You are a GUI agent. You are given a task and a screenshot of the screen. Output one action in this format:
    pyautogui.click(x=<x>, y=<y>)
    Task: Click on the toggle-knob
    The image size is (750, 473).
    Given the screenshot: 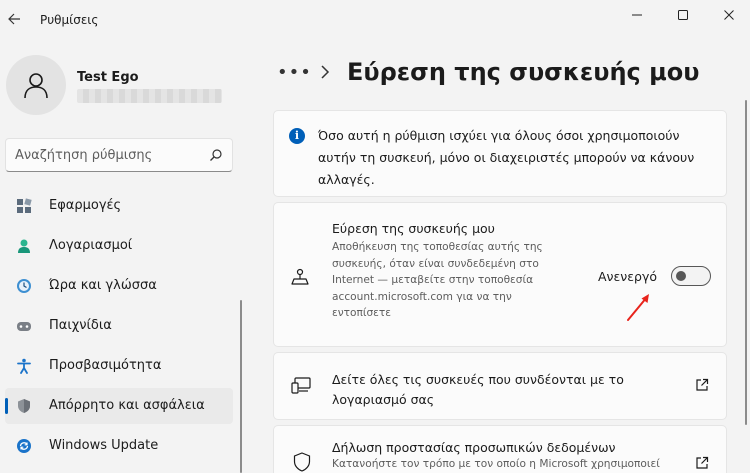 What is the action you would take?
    pyautogui.click(x=681, y=276)
    